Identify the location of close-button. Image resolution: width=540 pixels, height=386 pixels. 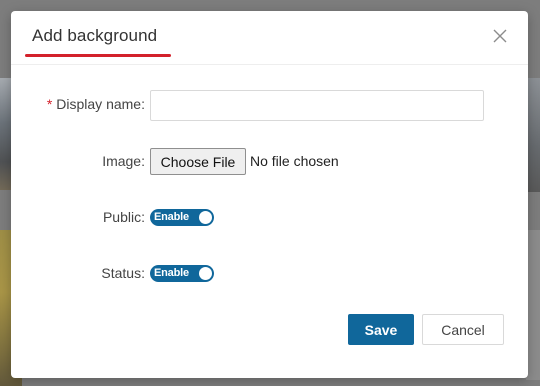
(500, 36).